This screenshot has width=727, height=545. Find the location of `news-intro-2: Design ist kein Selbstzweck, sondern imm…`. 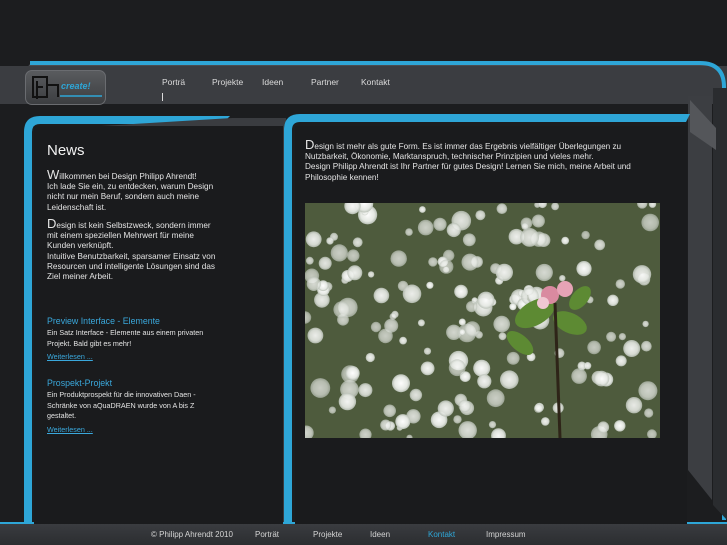

news-intro-2: Design ist kein Selbstzweck, sondern imm… is located at coordinates (147, 249).